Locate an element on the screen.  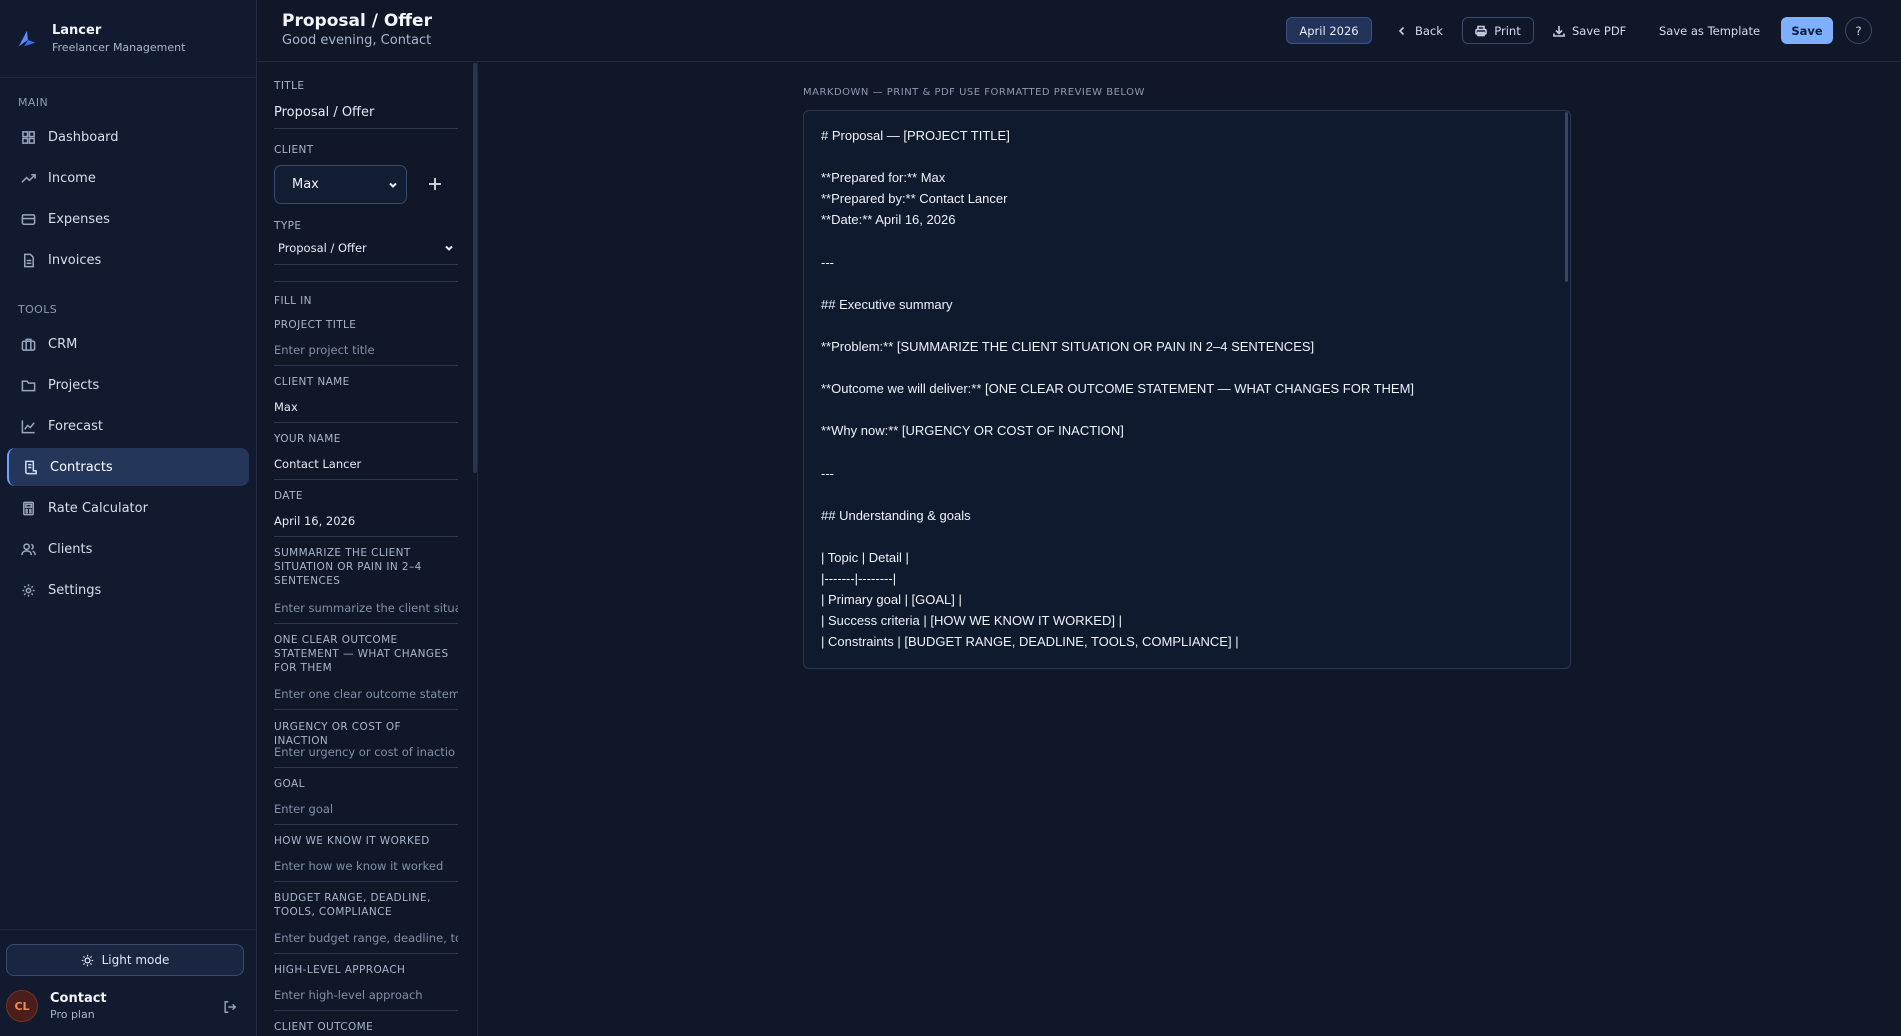
lancer-logo-icon is located at coordinates (27, 38).